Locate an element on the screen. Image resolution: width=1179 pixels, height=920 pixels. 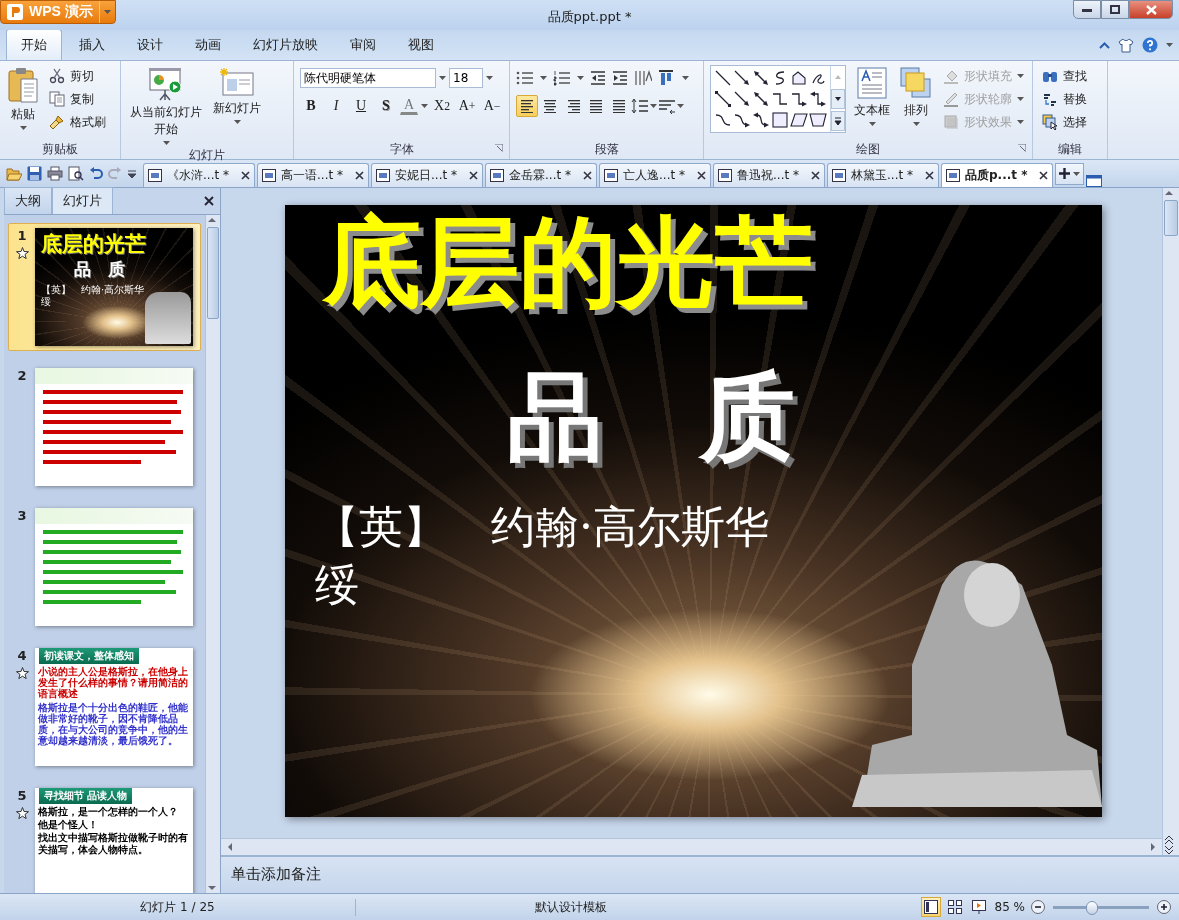
line-icon is located at coordinates (723, 77).